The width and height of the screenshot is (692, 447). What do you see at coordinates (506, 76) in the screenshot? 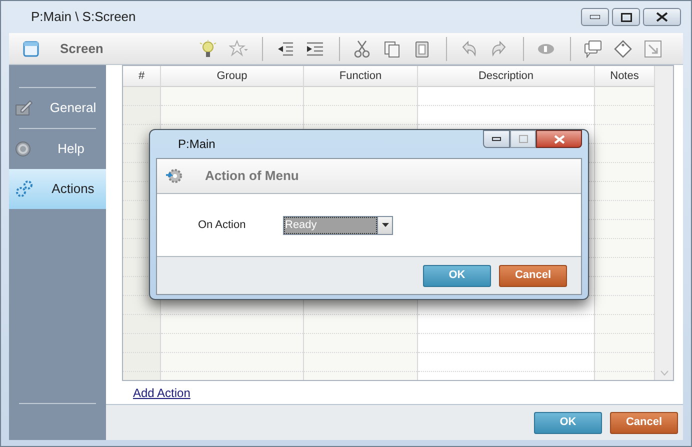
I see `column-header: Description` at bounding box center [506, 76].